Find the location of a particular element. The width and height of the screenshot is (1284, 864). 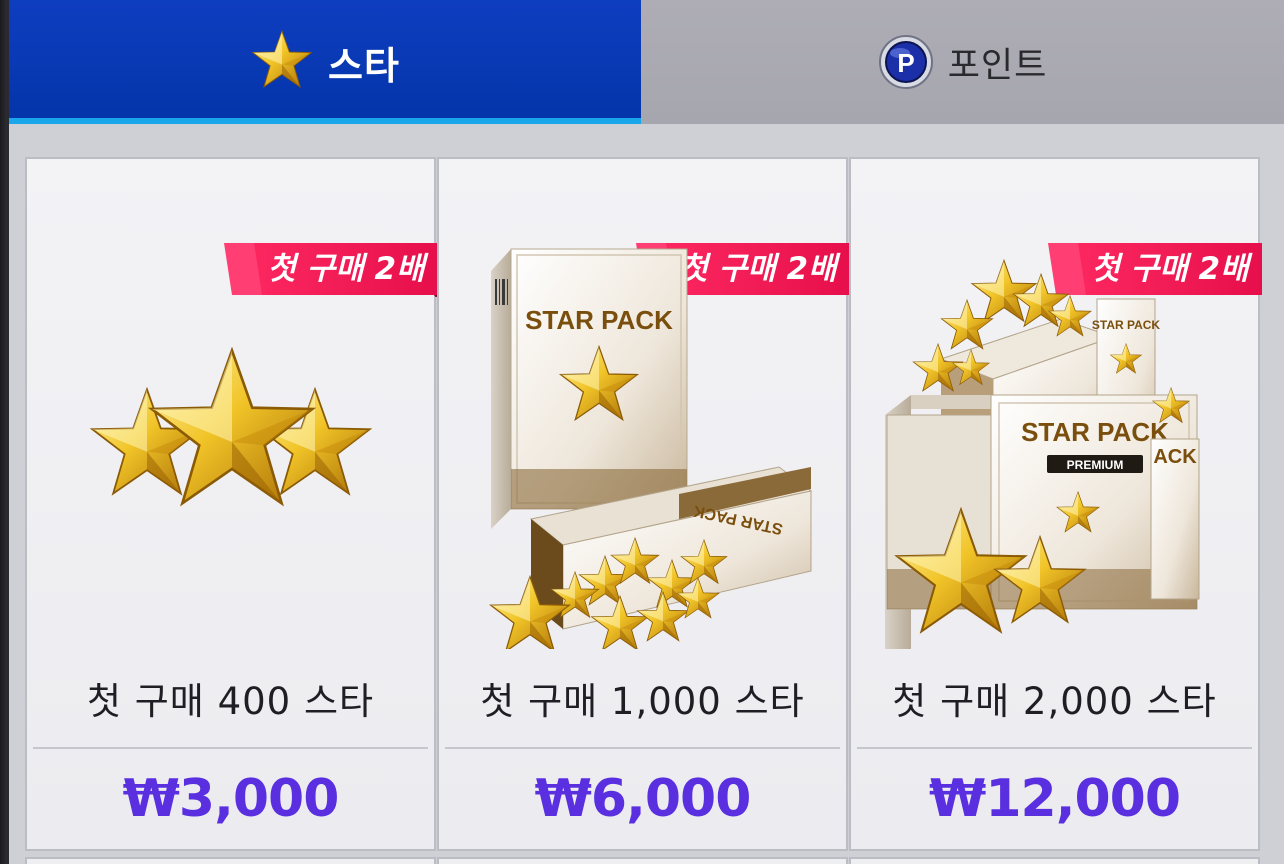

svg-text: P is located at coordinates (905, 63).